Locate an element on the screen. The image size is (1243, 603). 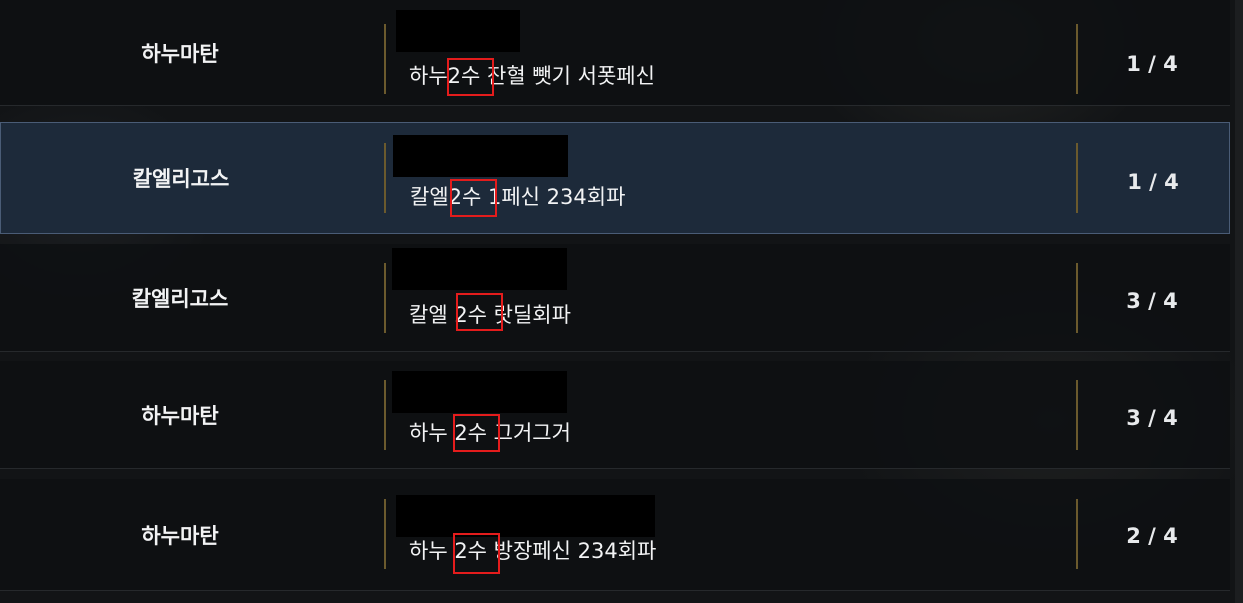
room-title: 하누 2수 방장페신 234회파 is located at coordinates (533, 551).